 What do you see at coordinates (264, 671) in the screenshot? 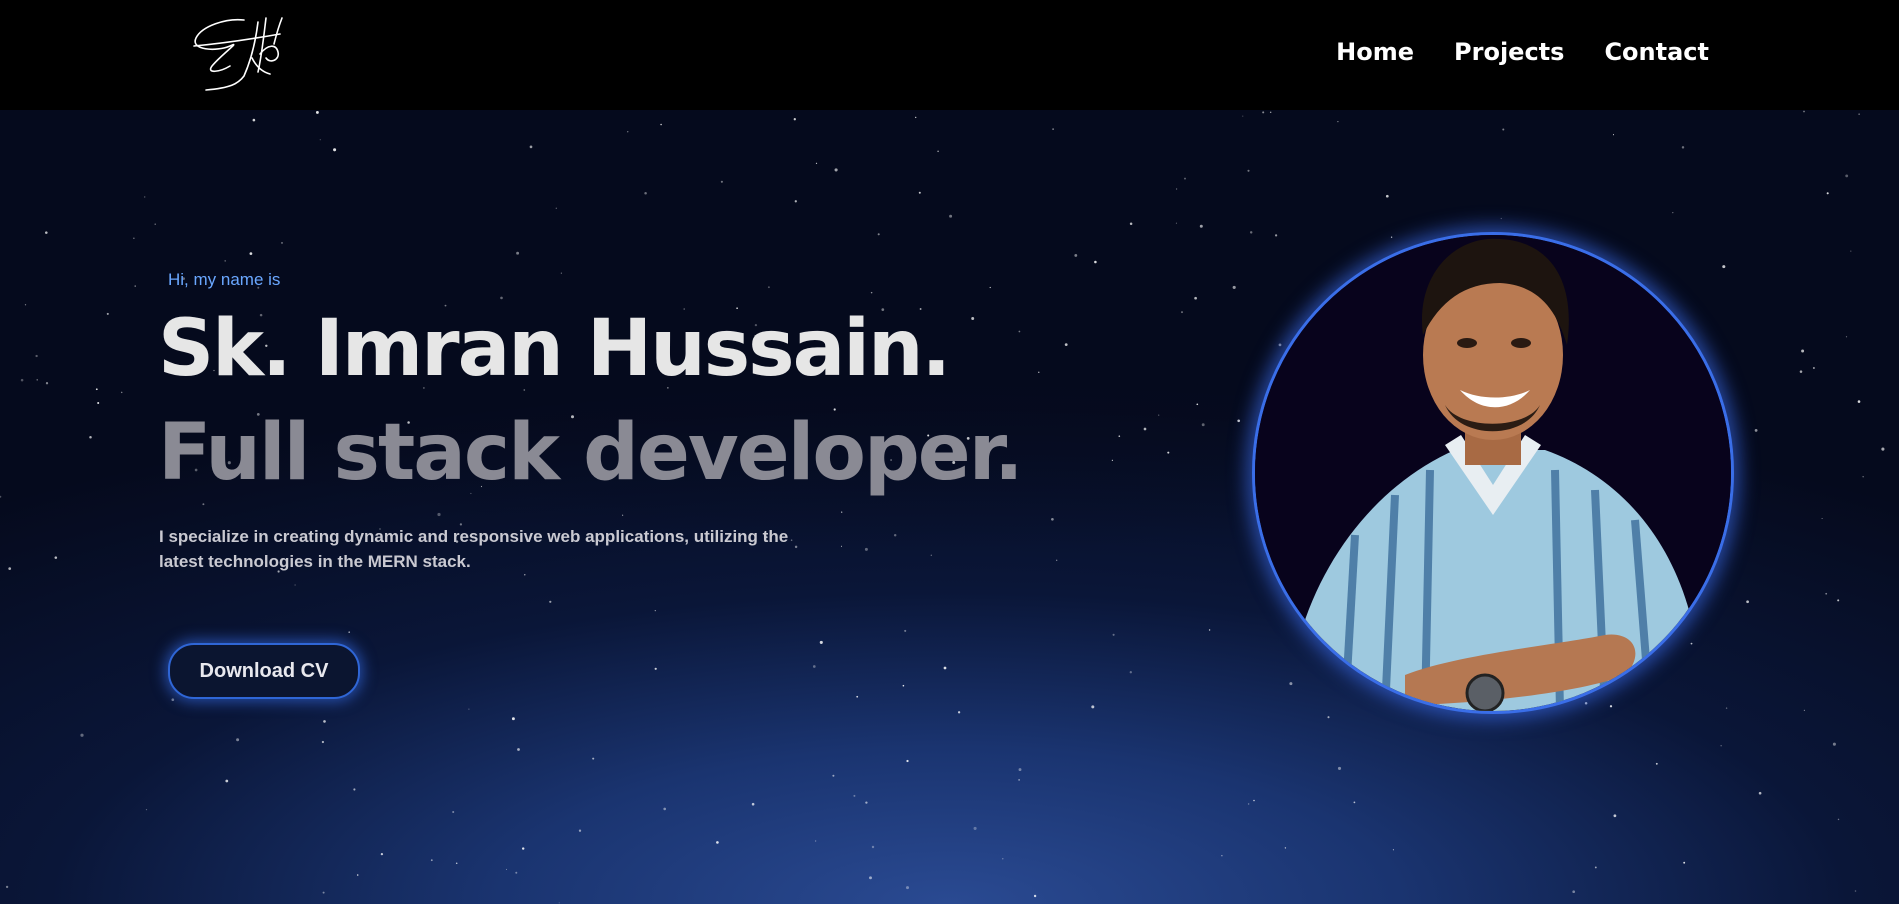
I see `download-cv-button: Download CV` at bounding box center [264, 671].